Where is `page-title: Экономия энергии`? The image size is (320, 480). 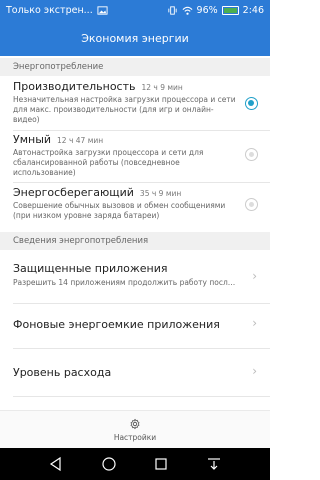
page-title: Экономия энергии is located at coordinates (135, 38).